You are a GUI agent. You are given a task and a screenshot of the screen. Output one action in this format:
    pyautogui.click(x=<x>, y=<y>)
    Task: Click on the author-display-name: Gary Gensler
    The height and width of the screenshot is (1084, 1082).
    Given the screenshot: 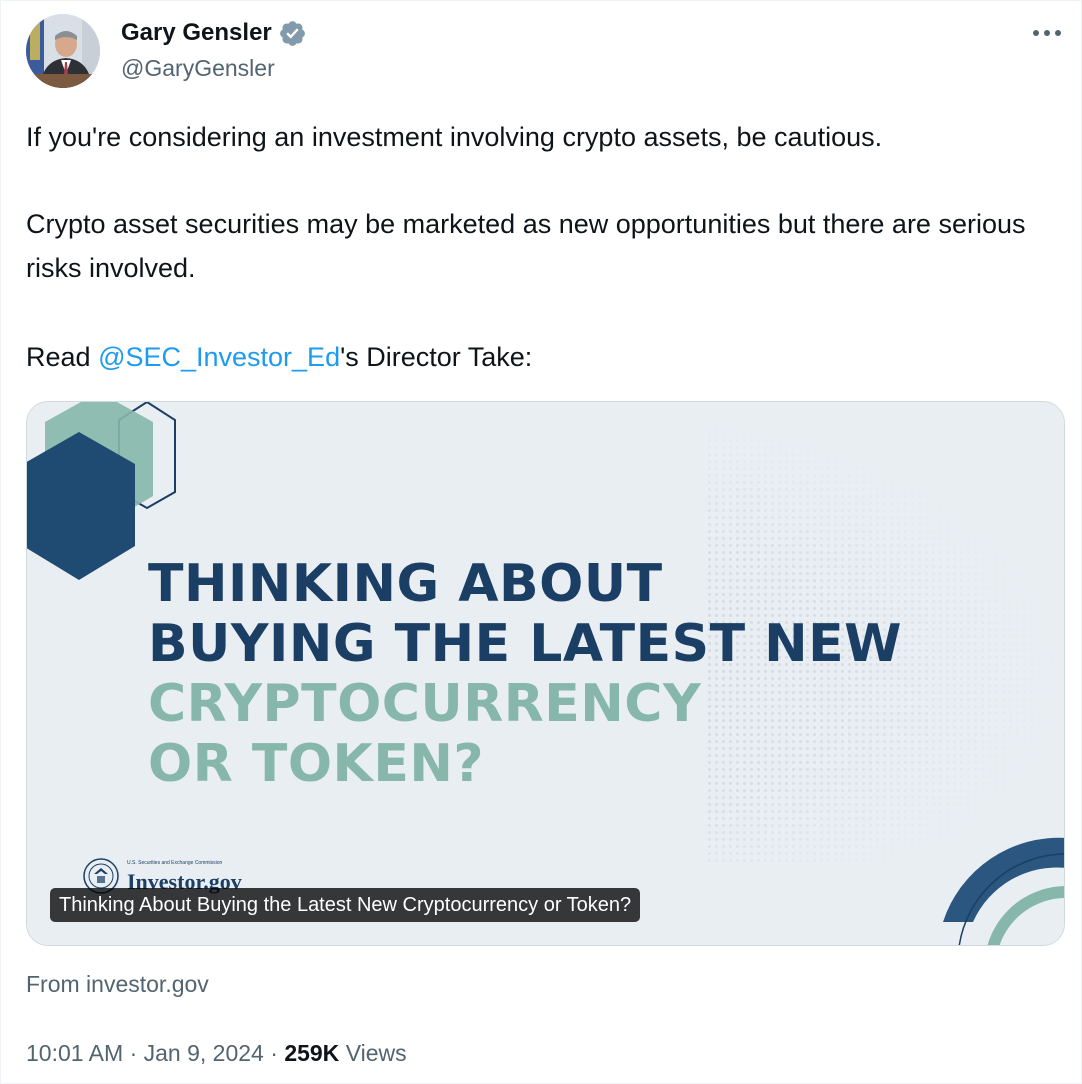 What is the action you would take?
    pyautogui.click(x=196, y=33)
    